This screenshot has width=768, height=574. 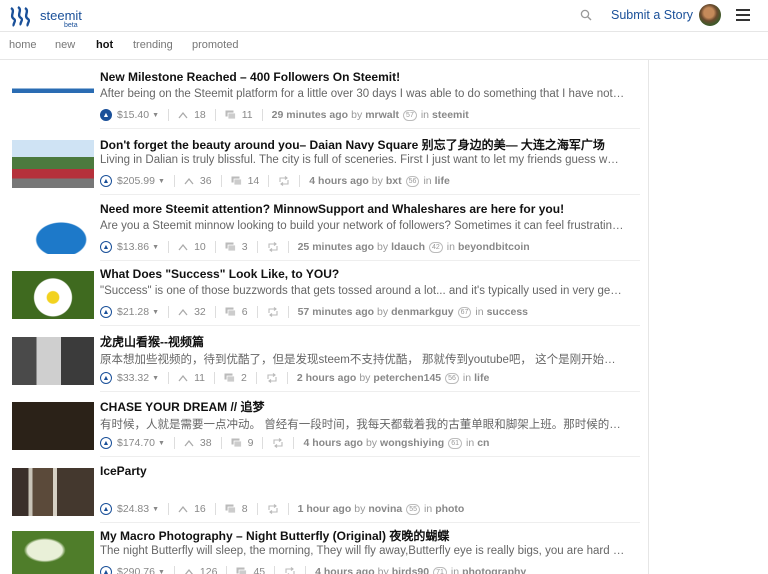 What do you see at coordinates (153, 45) in the screenshot?
I see `tab-trending: trending` at bounding box center [153, 45].